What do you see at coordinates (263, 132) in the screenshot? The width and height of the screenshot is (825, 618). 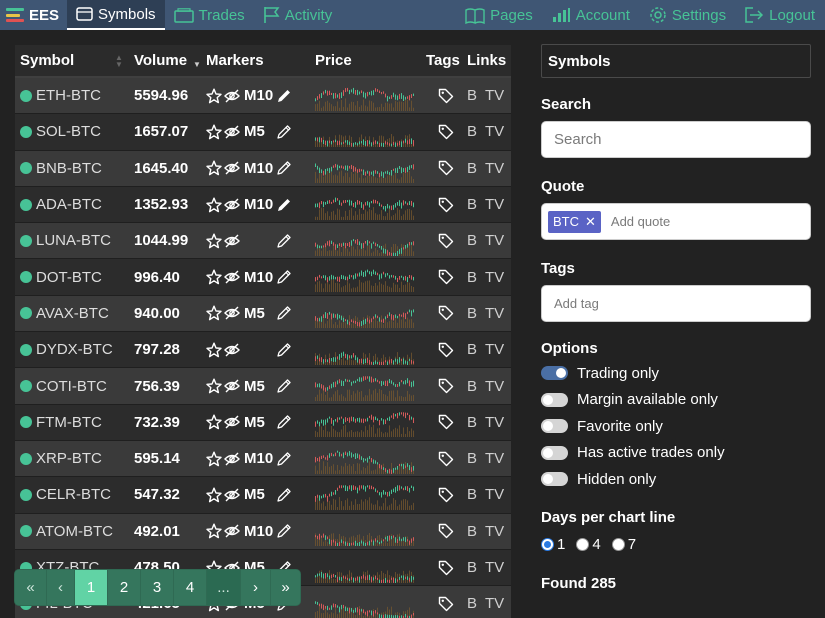 I see `table-row: SOL-BTC 1657.07 M5 B TV` at bounding box center [263, 132].